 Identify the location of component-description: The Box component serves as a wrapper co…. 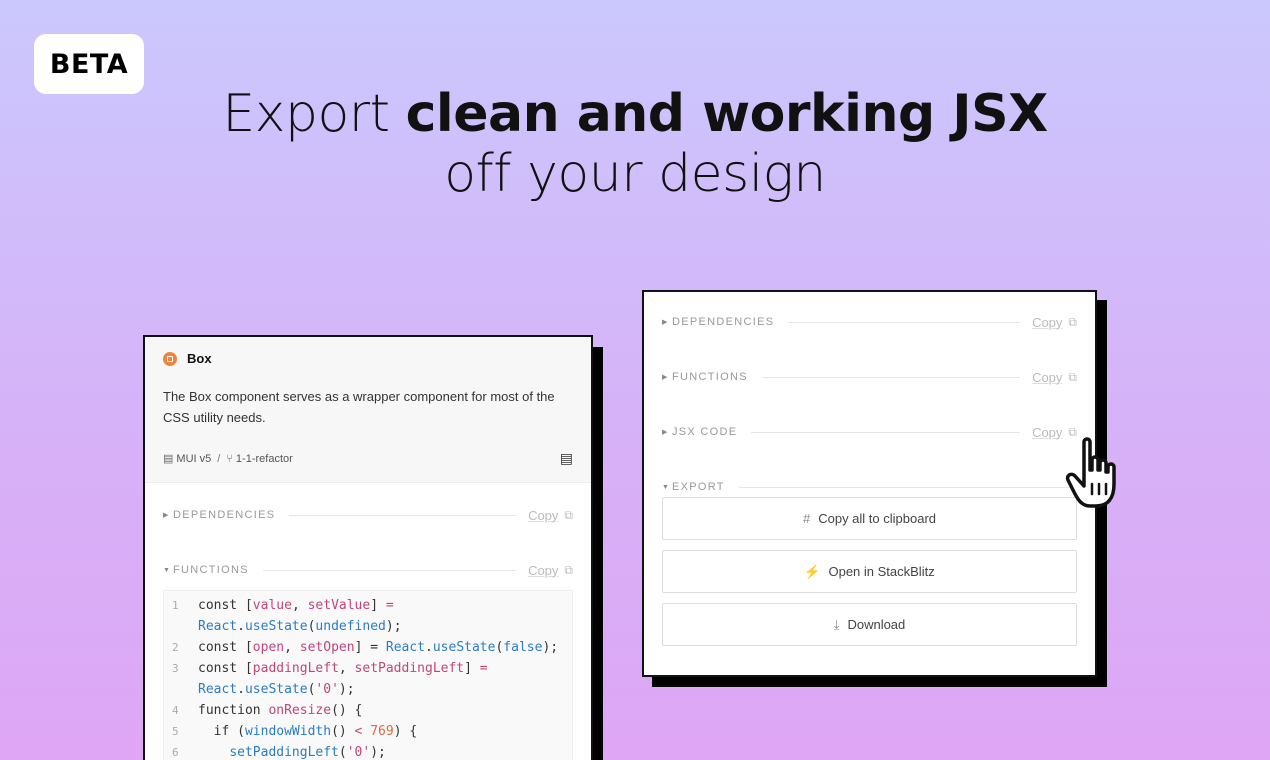
(359, 407).